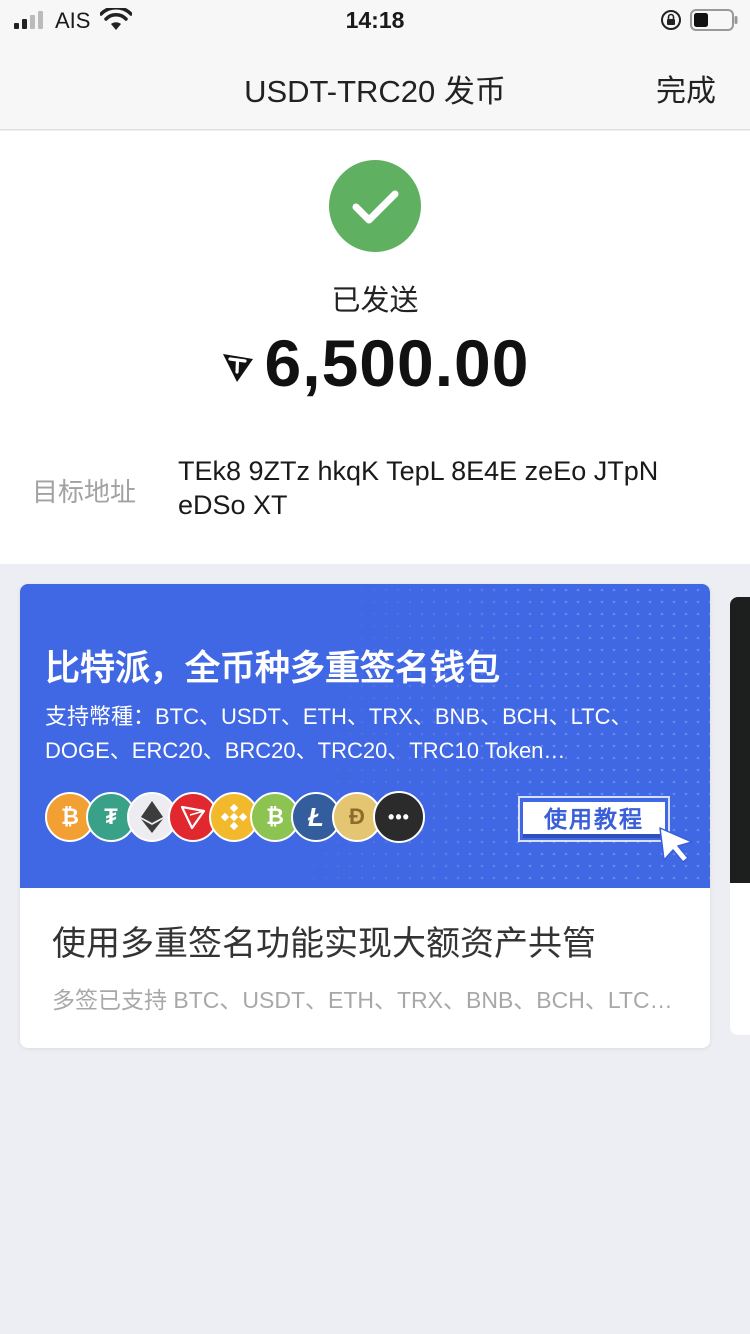 The image size is (750, 1334). What do you see at coordinates (399, 817) in the screenshot?
I see `more-coins-icon: •••` at bounding box center [399, 817].